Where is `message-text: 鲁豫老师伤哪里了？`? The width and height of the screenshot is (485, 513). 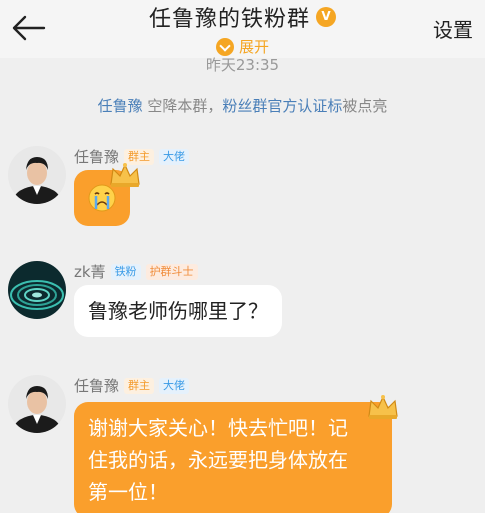
message-text: 鲁豫老师伤哪里了？ is located at coordinates (178, 311).